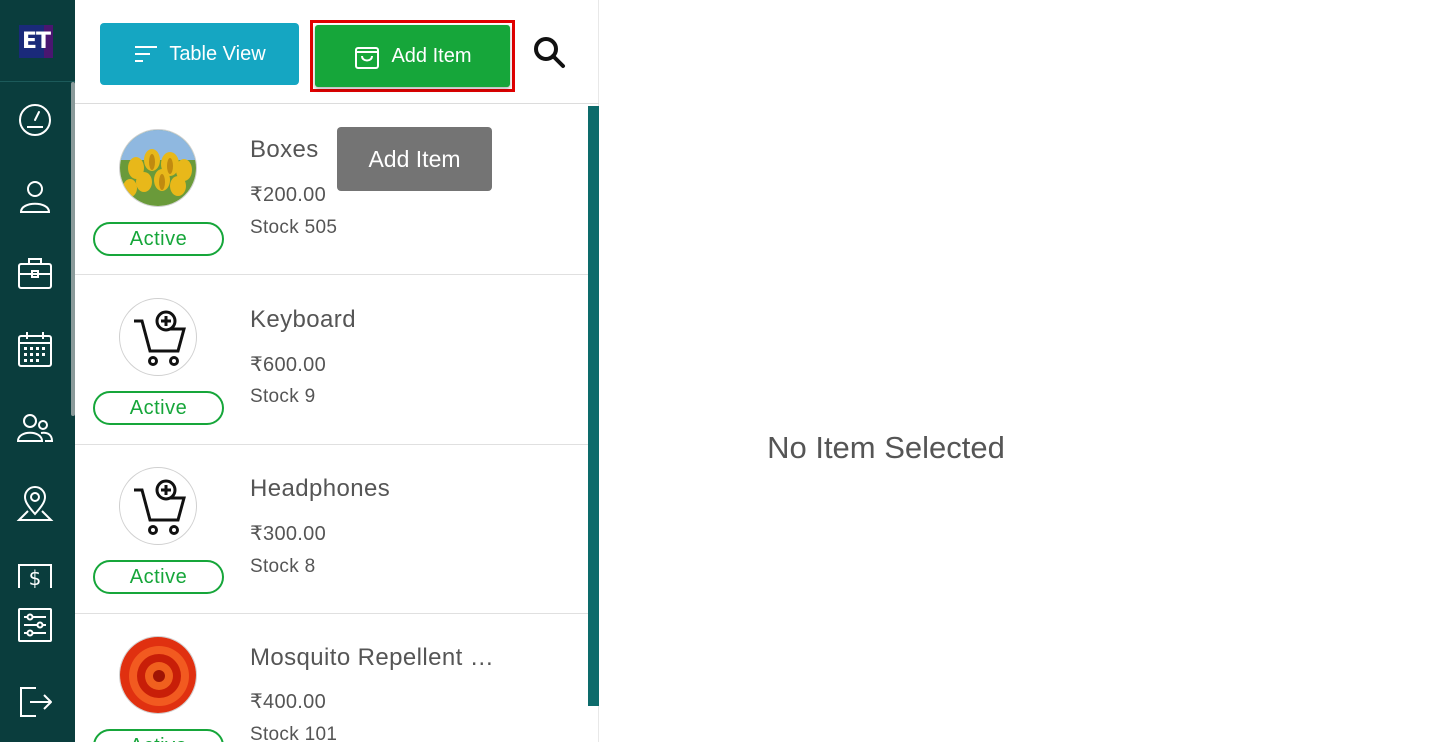  What do you see at coordinates (284, 149) in the screenshot?
I see `item-name: Boxes` at bounding box center [284, 149].